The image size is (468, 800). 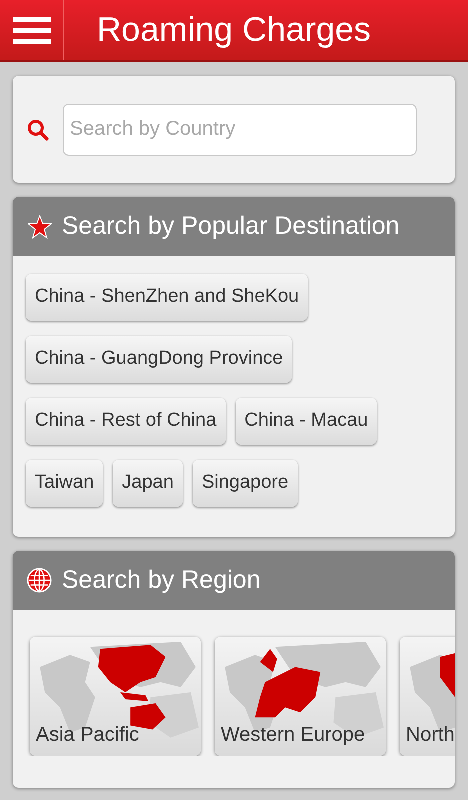 What do you see at coordinates (240, 130) in the screenshot?
I see `search-field: Search by Country` at bounding box center [240, 130].